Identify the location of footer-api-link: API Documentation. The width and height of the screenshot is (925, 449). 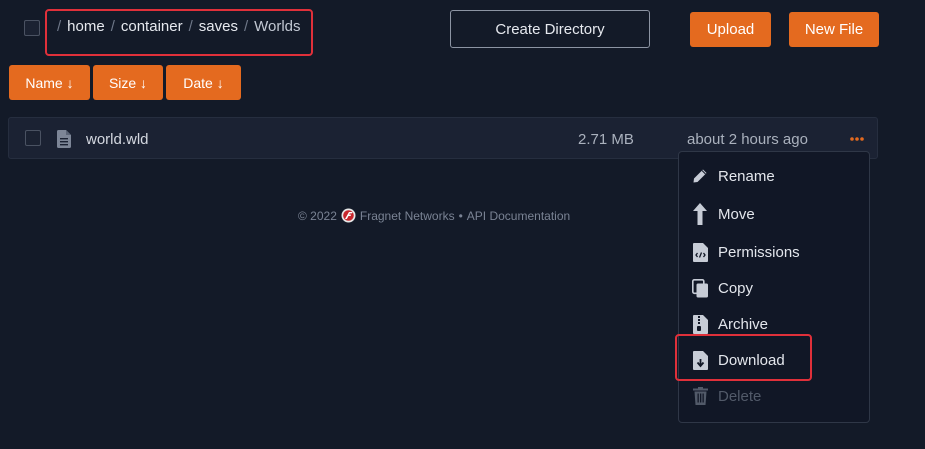
(518, 216).